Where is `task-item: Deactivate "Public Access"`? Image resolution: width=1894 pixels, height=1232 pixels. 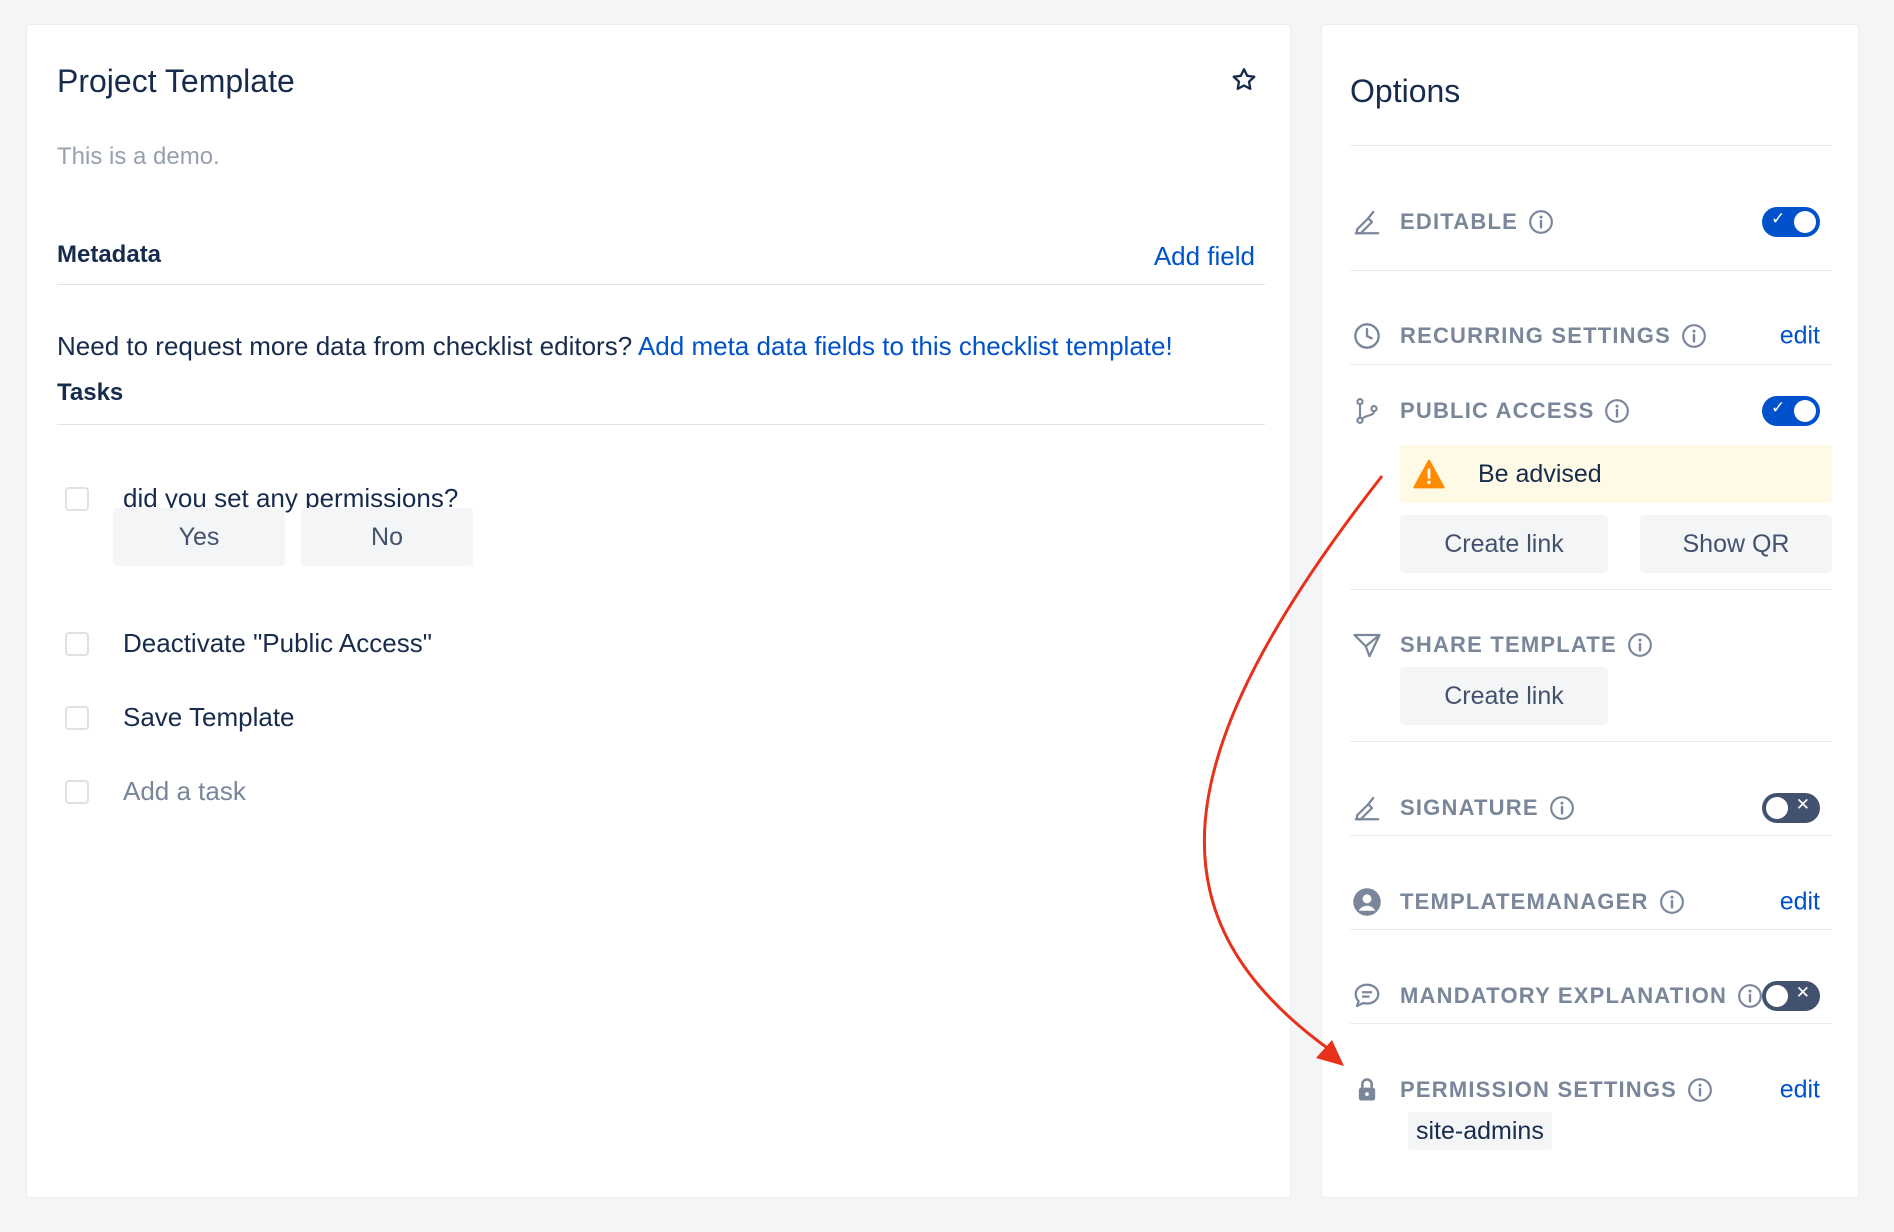
task-item: Deactivate "Public Access" is located at coordinates (248, 643).